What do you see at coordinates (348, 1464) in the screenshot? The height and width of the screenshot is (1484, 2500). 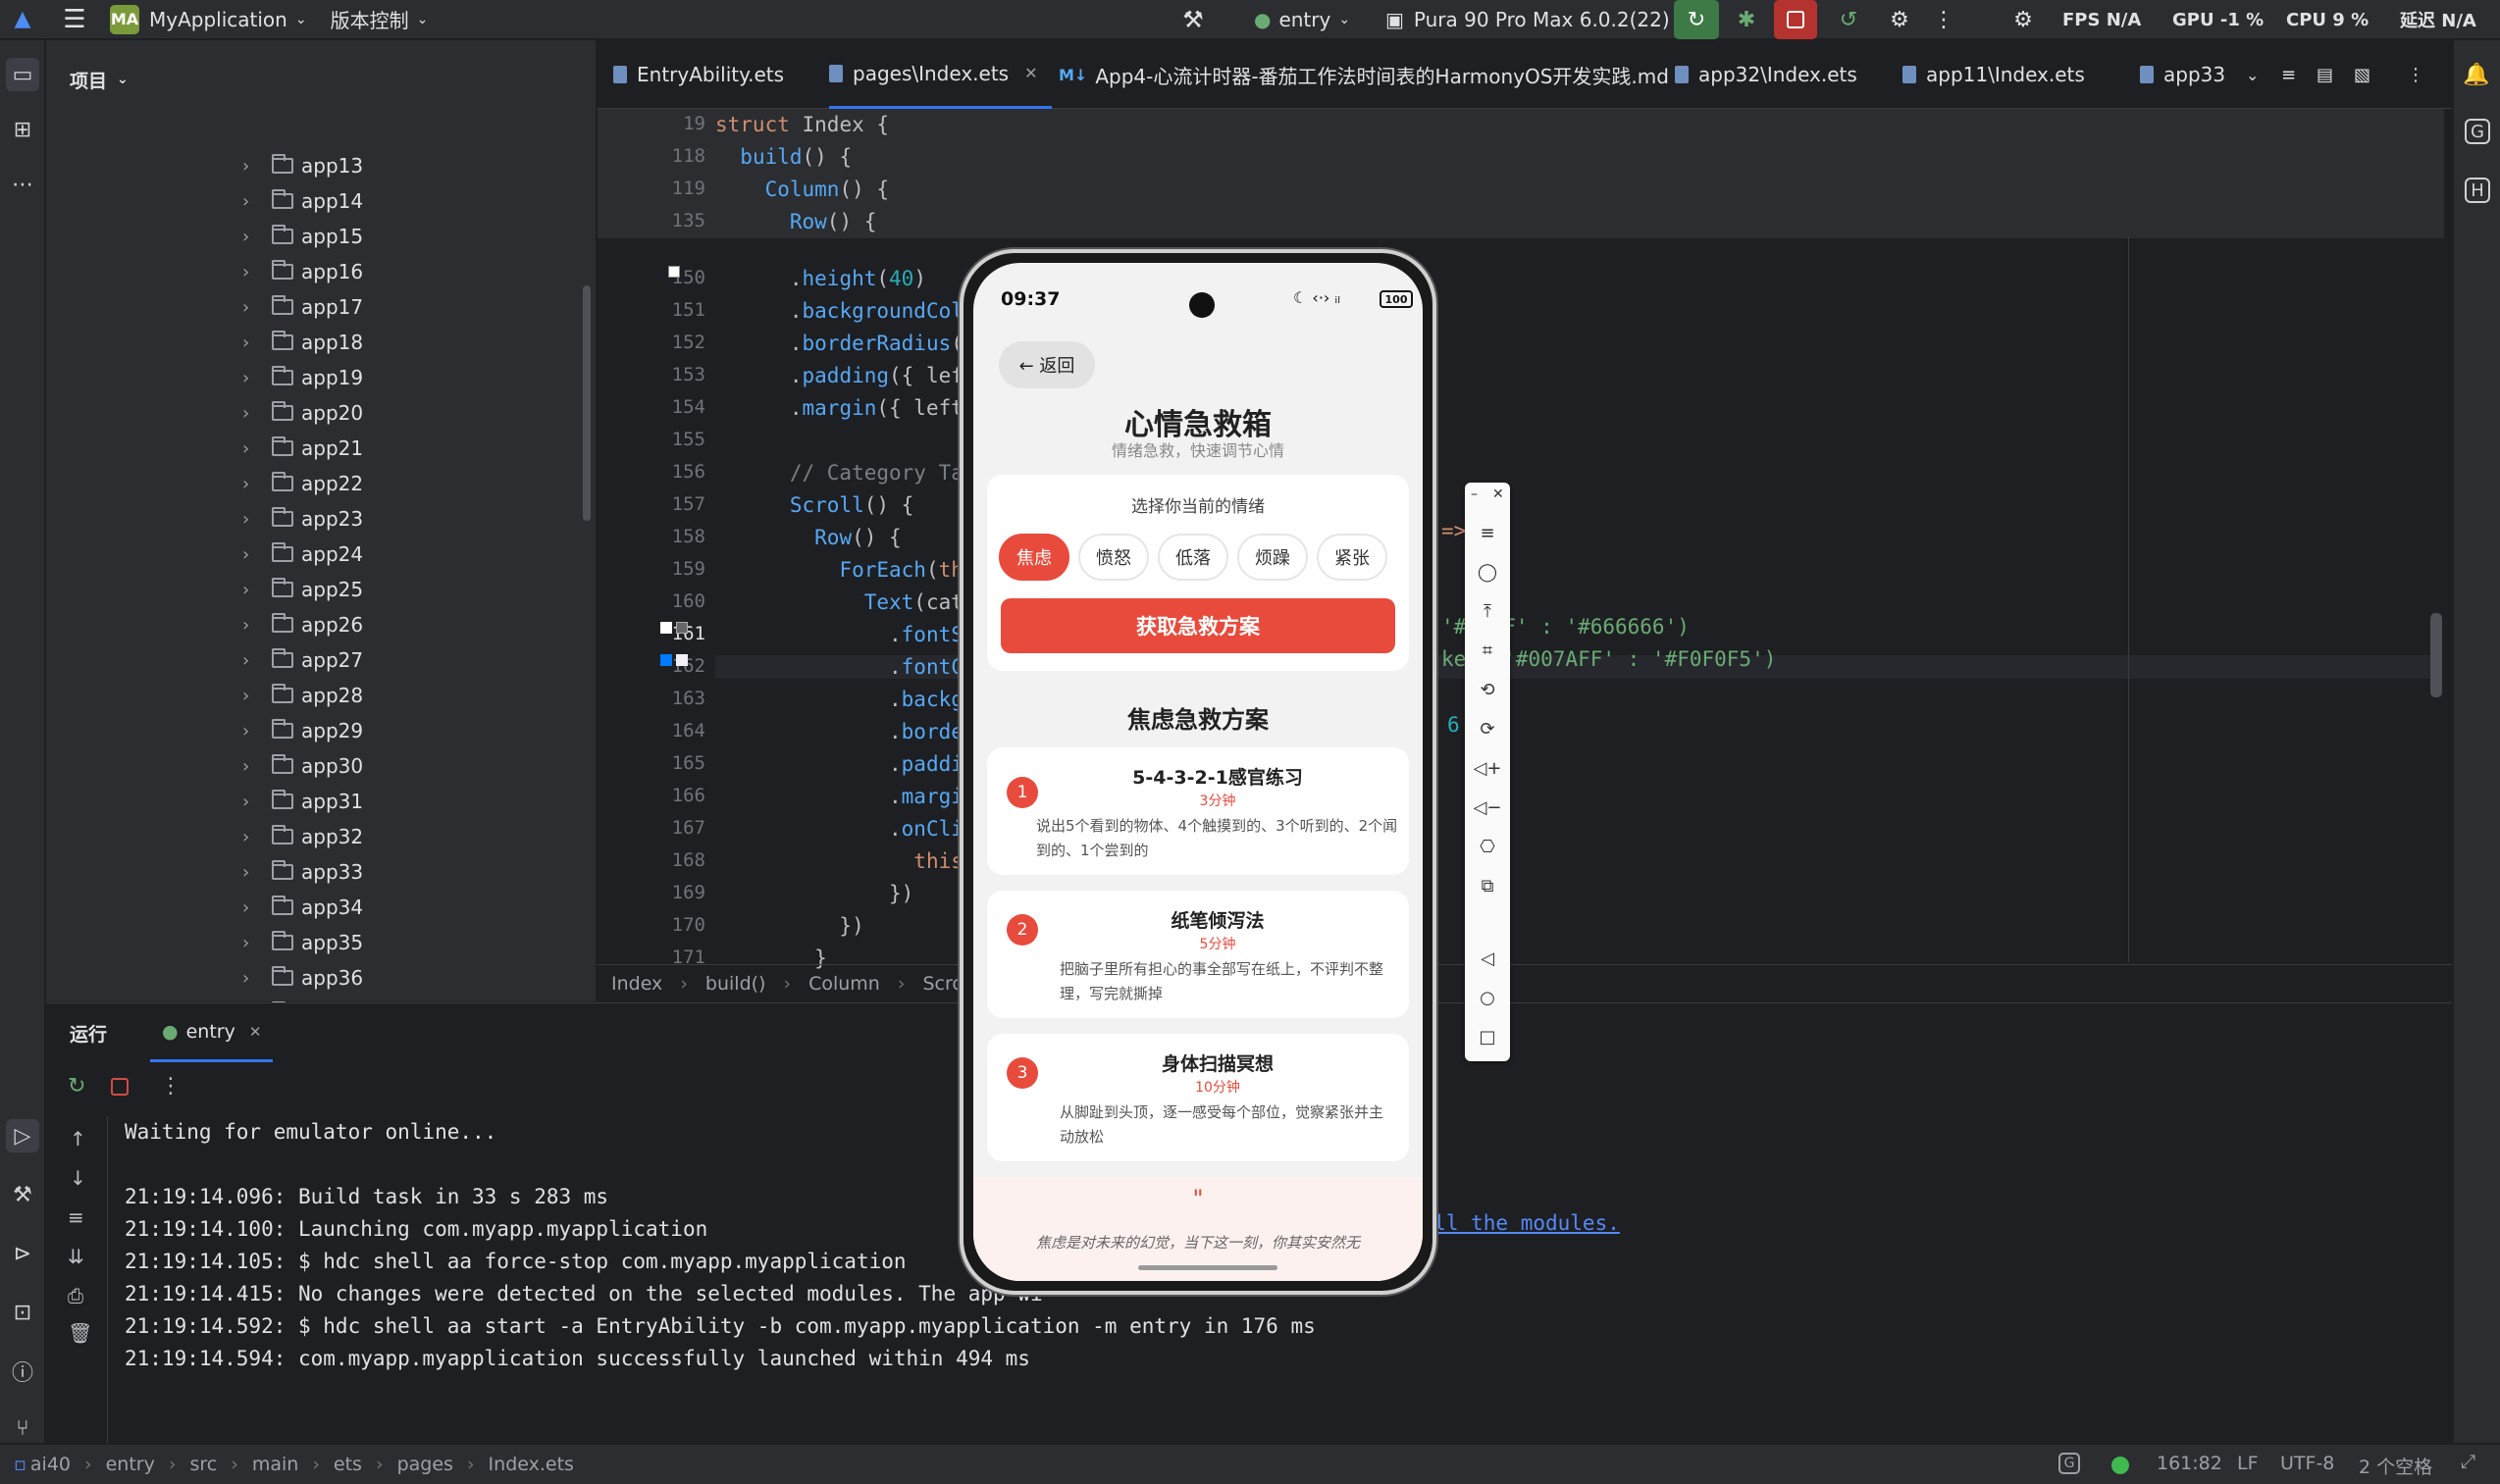 I see `status-path-item: ets` at bounding box center [348, 1464].